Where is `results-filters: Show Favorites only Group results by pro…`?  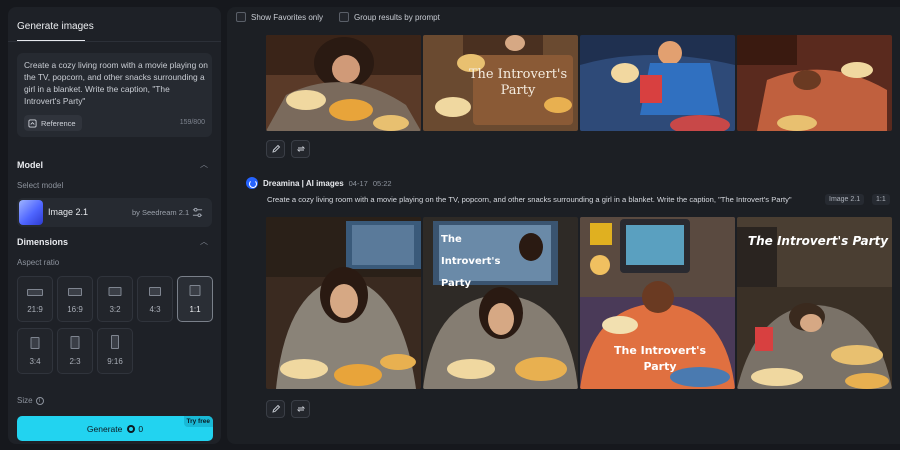 results-filters: Show Favorites only Group results by pro… is located at coordinates (338, 17).